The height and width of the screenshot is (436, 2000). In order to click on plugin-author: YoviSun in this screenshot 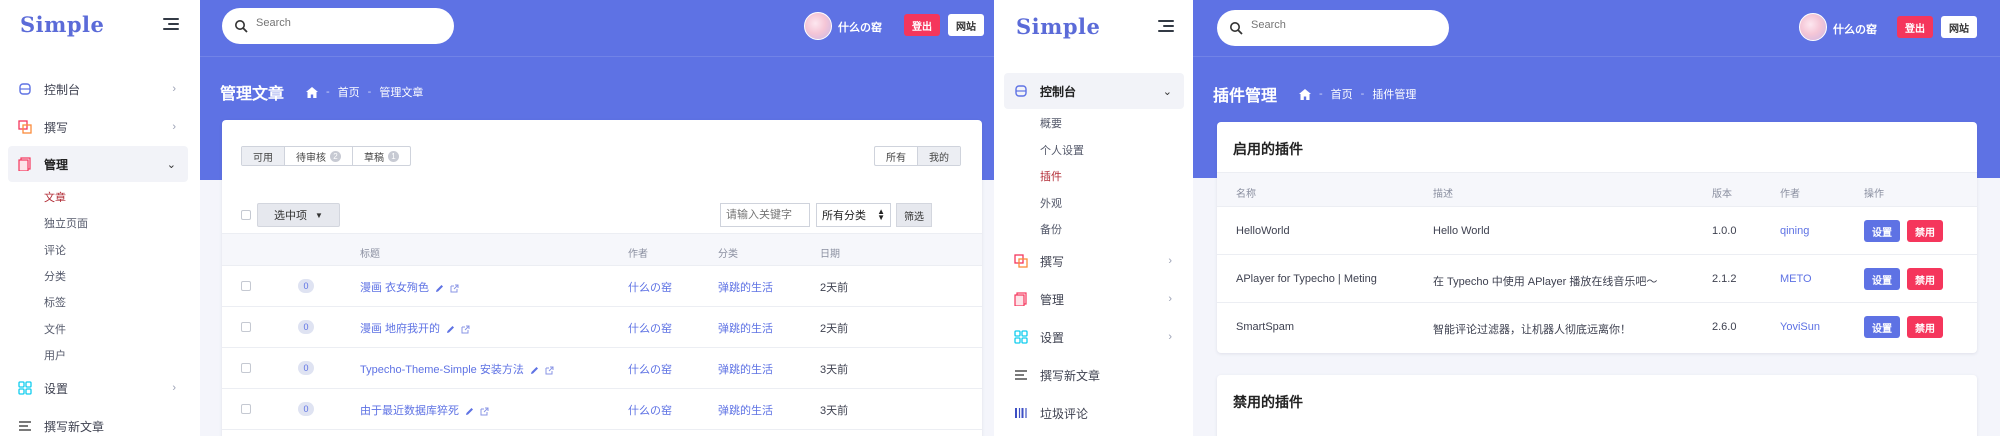, I will do `click(1800, 327)`.